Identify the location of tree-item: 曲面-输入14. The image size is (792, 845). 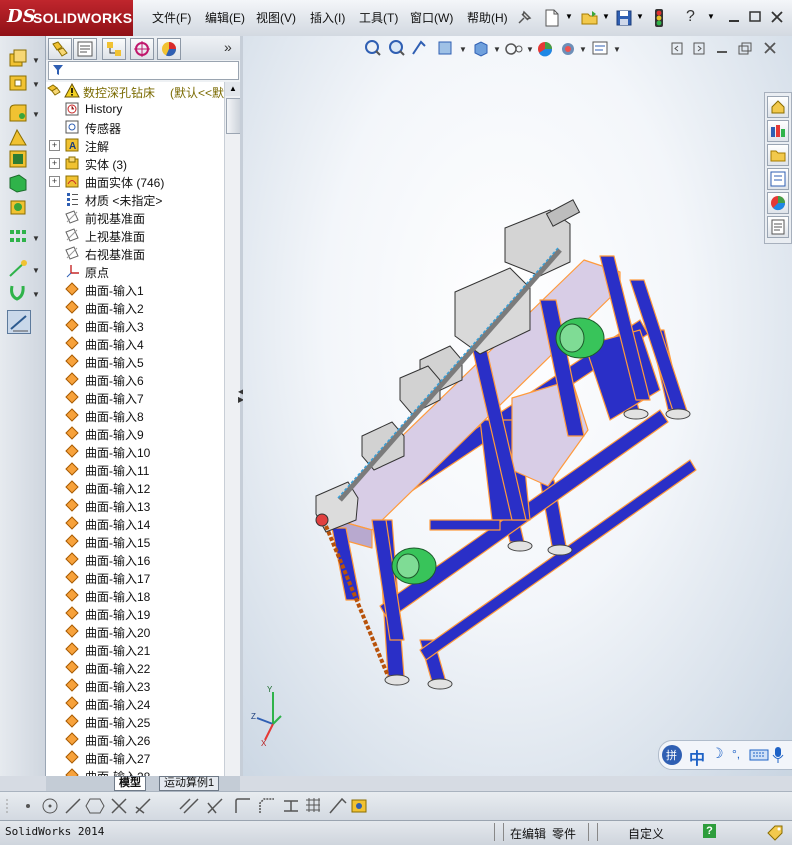
(135, 523).